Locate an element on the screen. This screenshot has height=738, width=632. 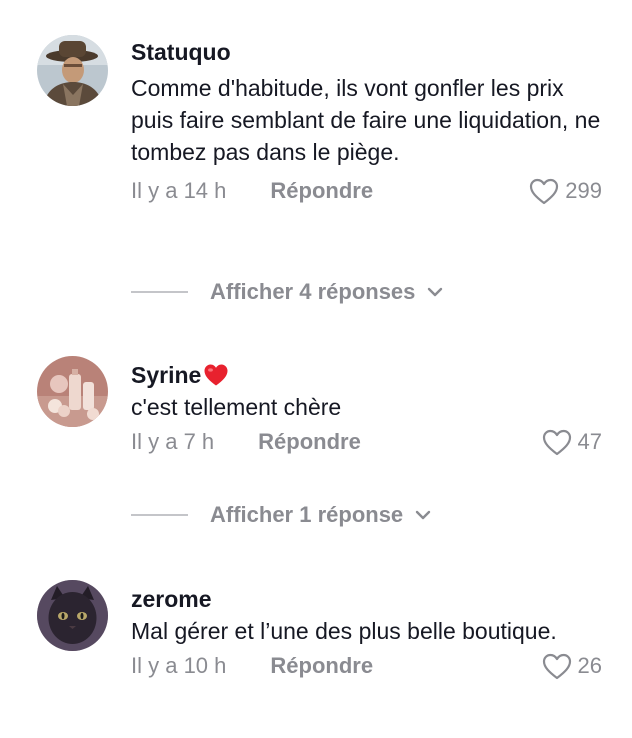
like-count: 26 is located at coordinates (589, 665).